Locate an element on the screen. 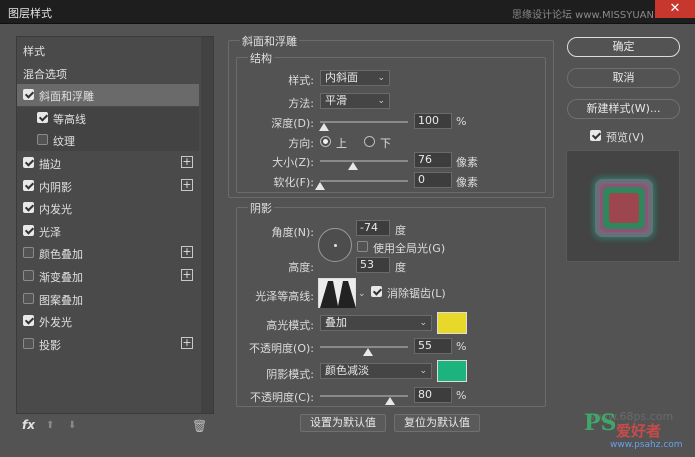 Image resolution: width=695 pixels, height=457 pixels. style-list-item: 等高线 is located at coordinates (108, 117).